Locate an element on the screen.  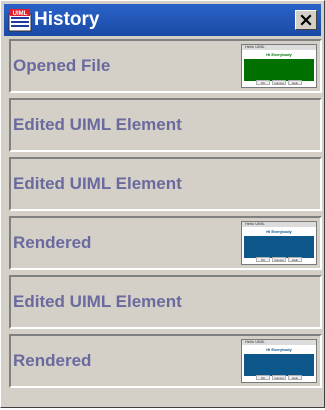
close-icon is located at coordinates (306, 20).